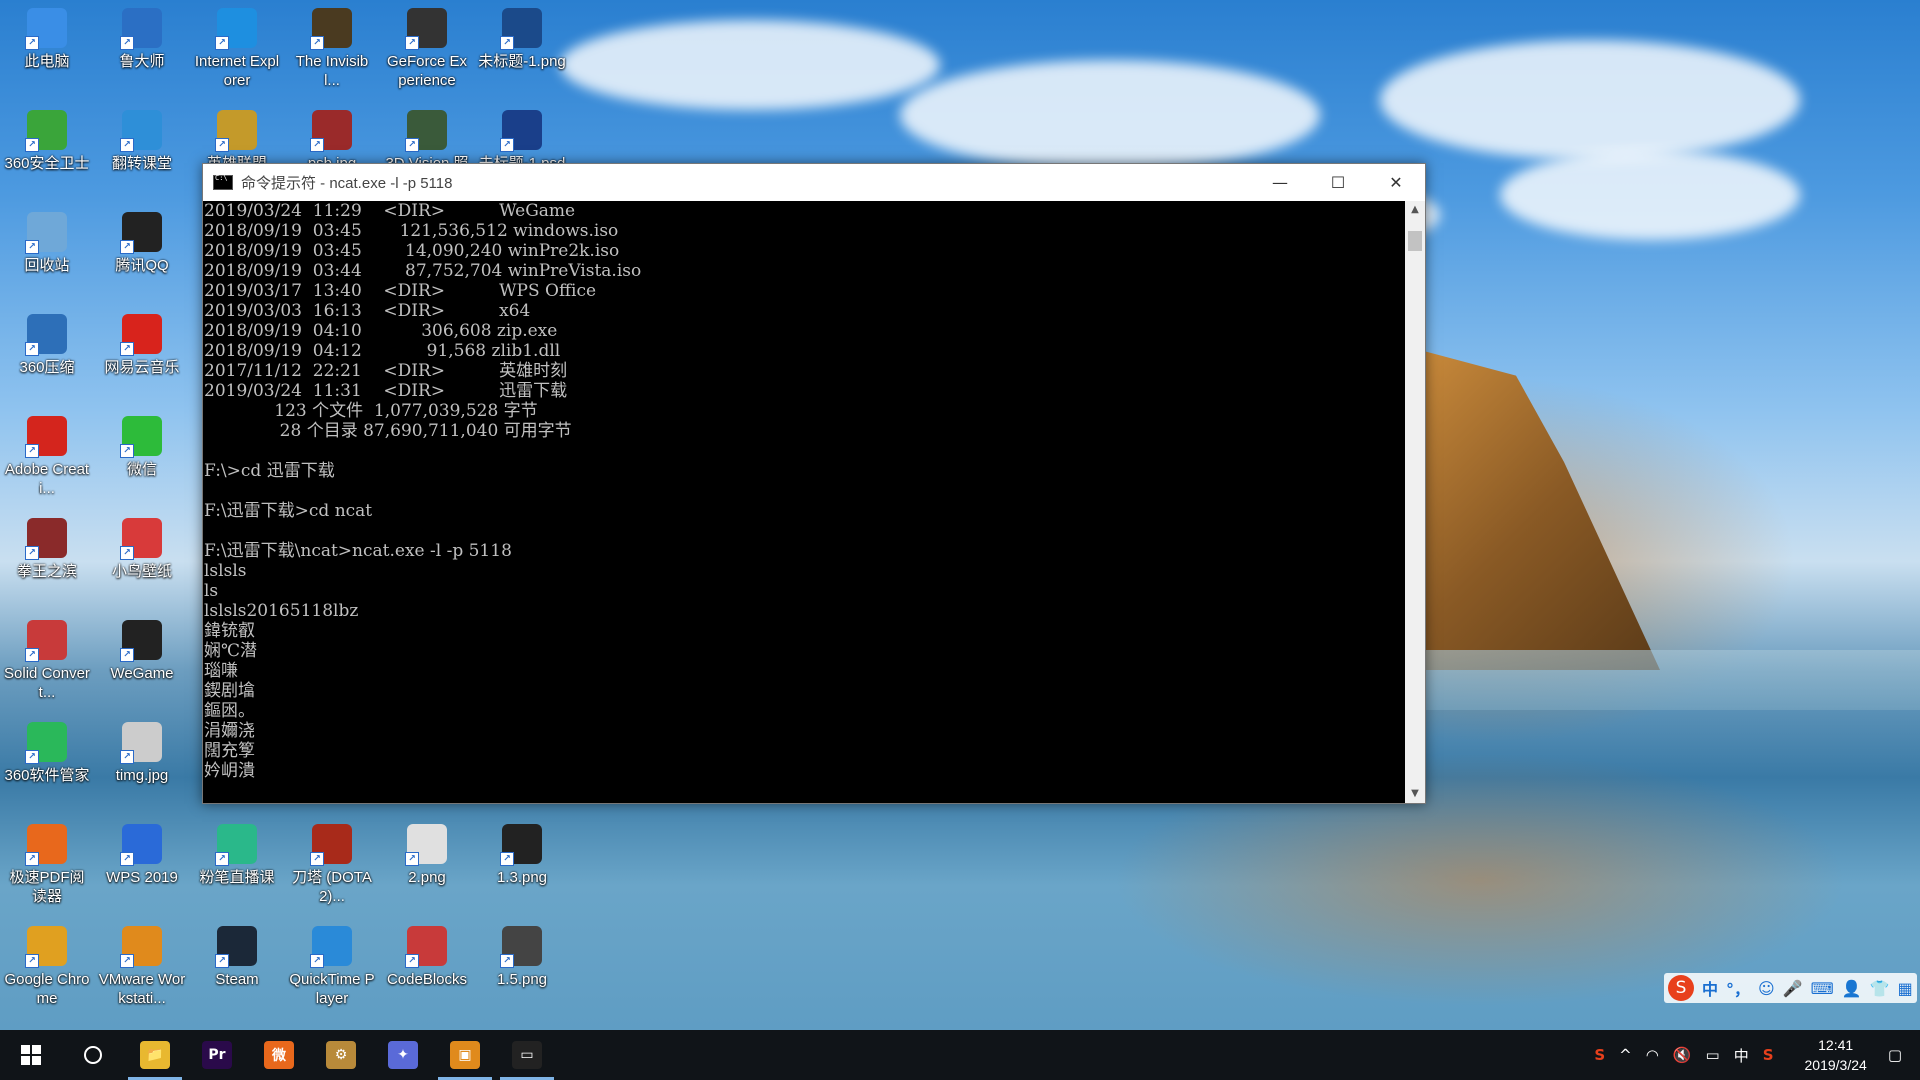 The width and height of the screenshot is (1920, 1080). What do you see at coordinates (237, 855) in the screenshot?
I see `desktop-icon: ↗ 粉笔直播课` at bounding box center [237, 855].